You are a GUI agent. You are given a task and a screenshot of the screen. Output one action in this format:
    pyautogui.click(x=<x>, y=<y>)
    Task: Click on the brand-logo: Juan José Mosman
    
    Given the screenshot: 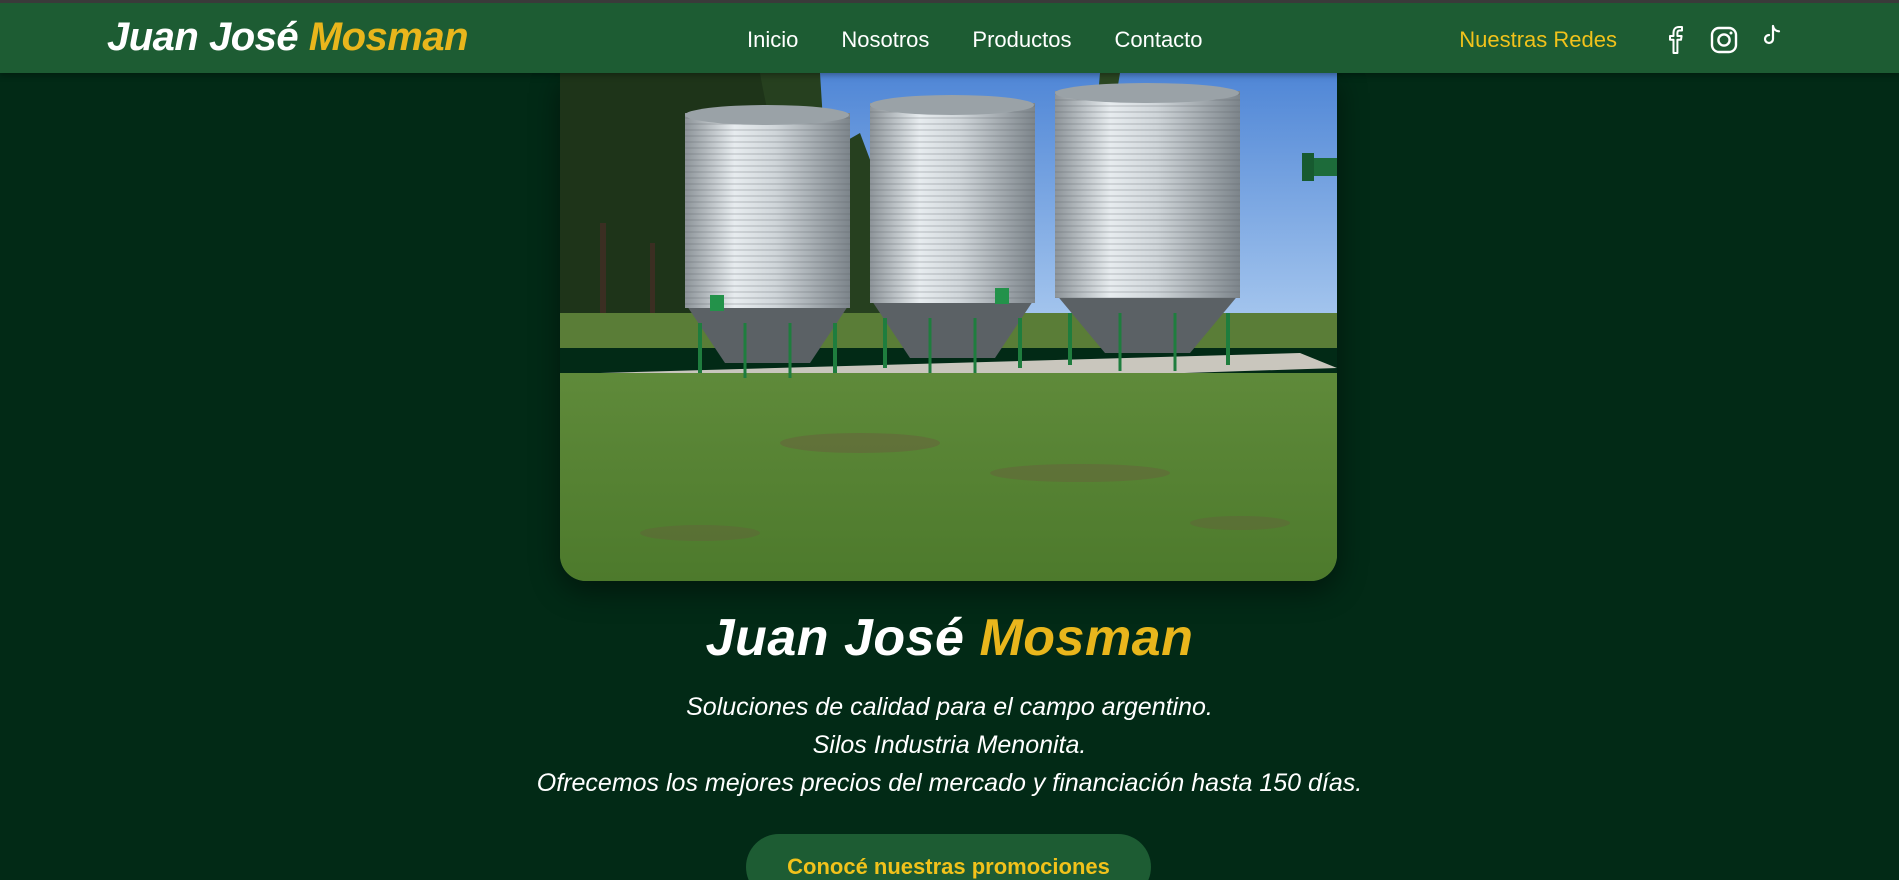 What is the action you would take?
    pyautogui.click(x=288, y=37)
    